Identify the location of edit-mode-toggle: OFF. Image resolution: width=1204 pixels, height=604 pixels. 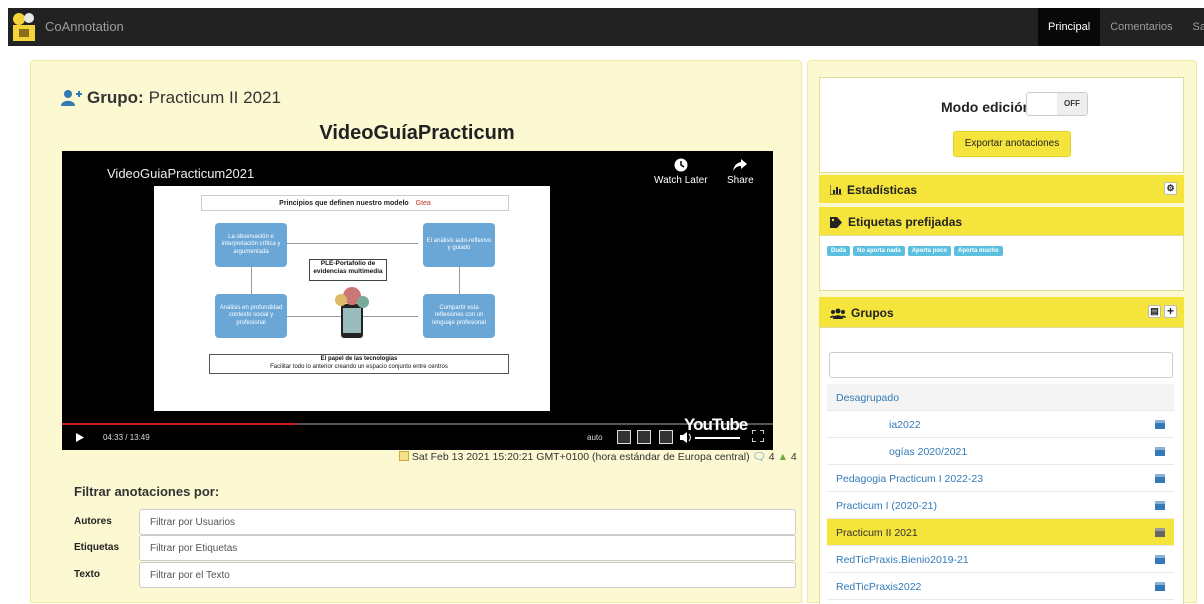
(1057, 104).